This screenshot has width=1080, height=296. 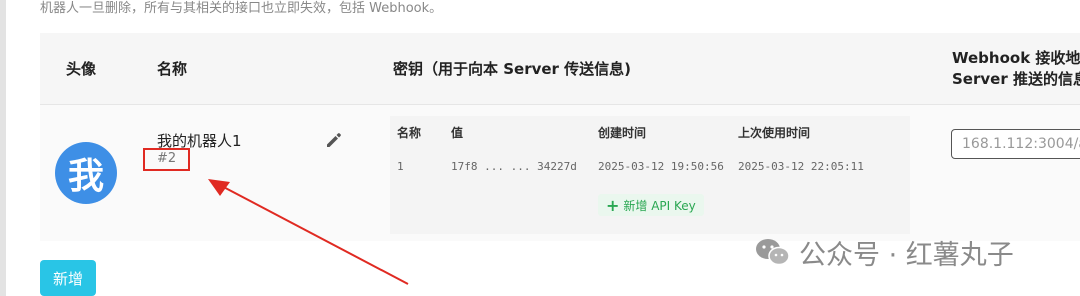 I want to click on delete-notice: 机器人一旦删除，所有与其相关的接口也立即失效，包括 Webhook。, so click(x=241, y=8).